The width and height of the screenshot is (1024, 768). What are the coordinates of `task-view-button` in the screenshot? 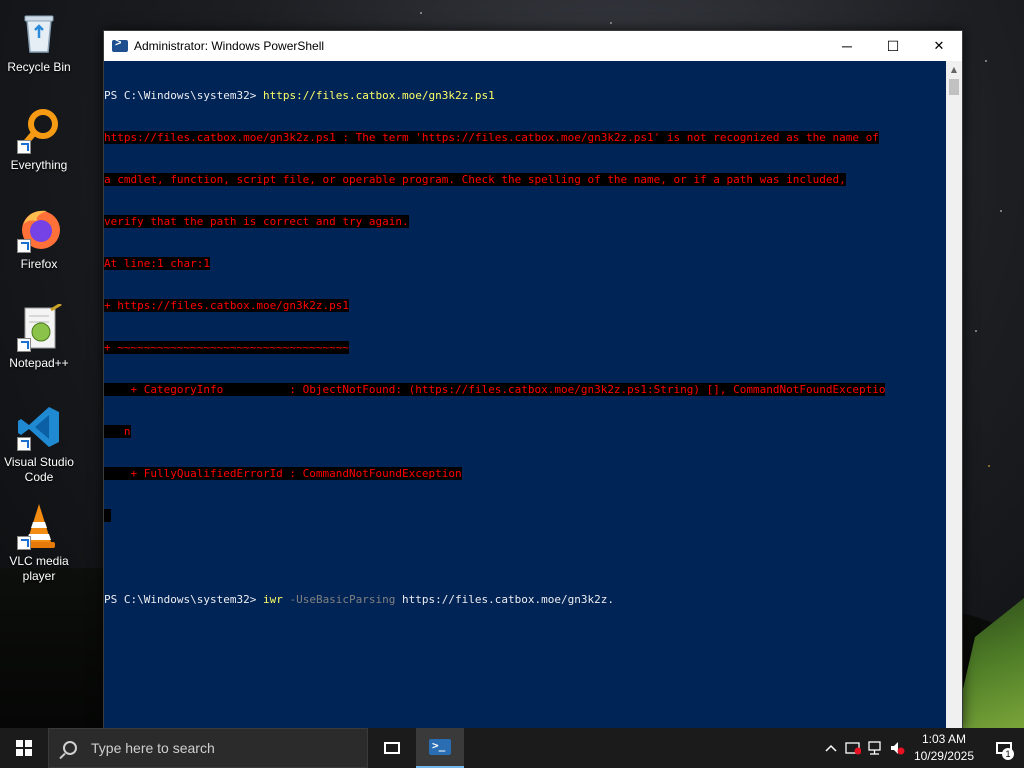 It's located at (392, 748).